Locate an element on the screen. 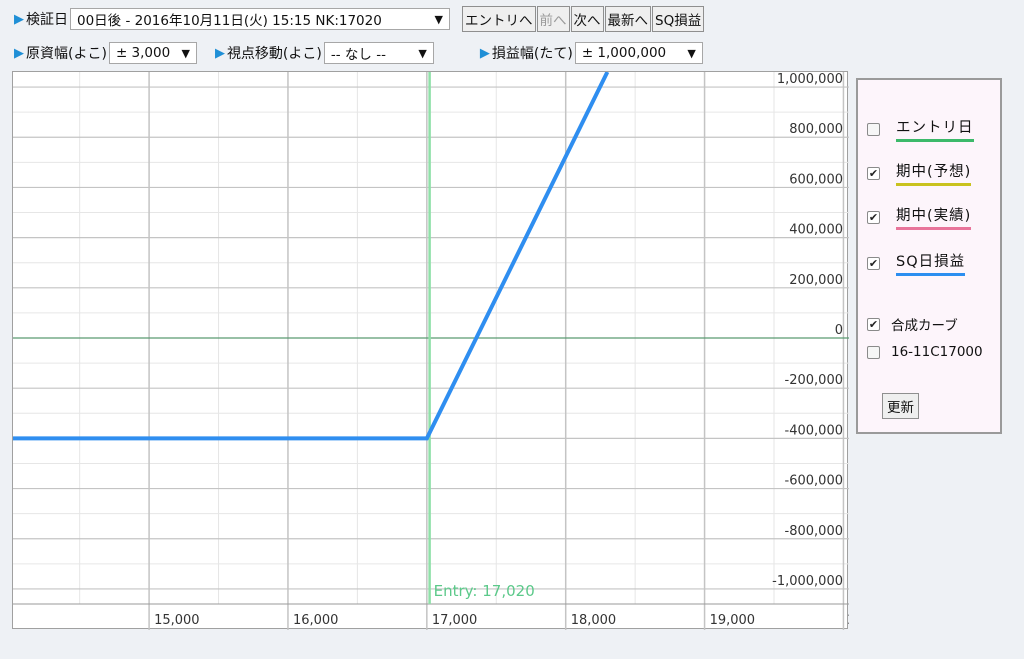  verify-date-label: 検証日 is located at coordinates (47, 20).